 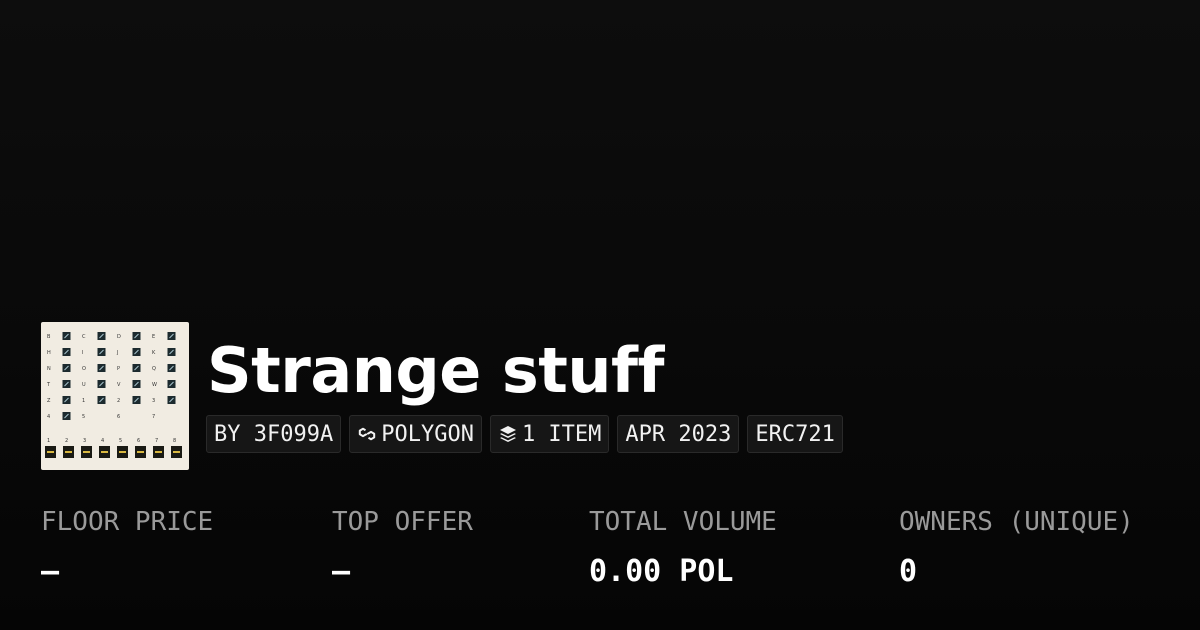 I want to click on items-label: 1 ITEM, so click(x=561, y=434).